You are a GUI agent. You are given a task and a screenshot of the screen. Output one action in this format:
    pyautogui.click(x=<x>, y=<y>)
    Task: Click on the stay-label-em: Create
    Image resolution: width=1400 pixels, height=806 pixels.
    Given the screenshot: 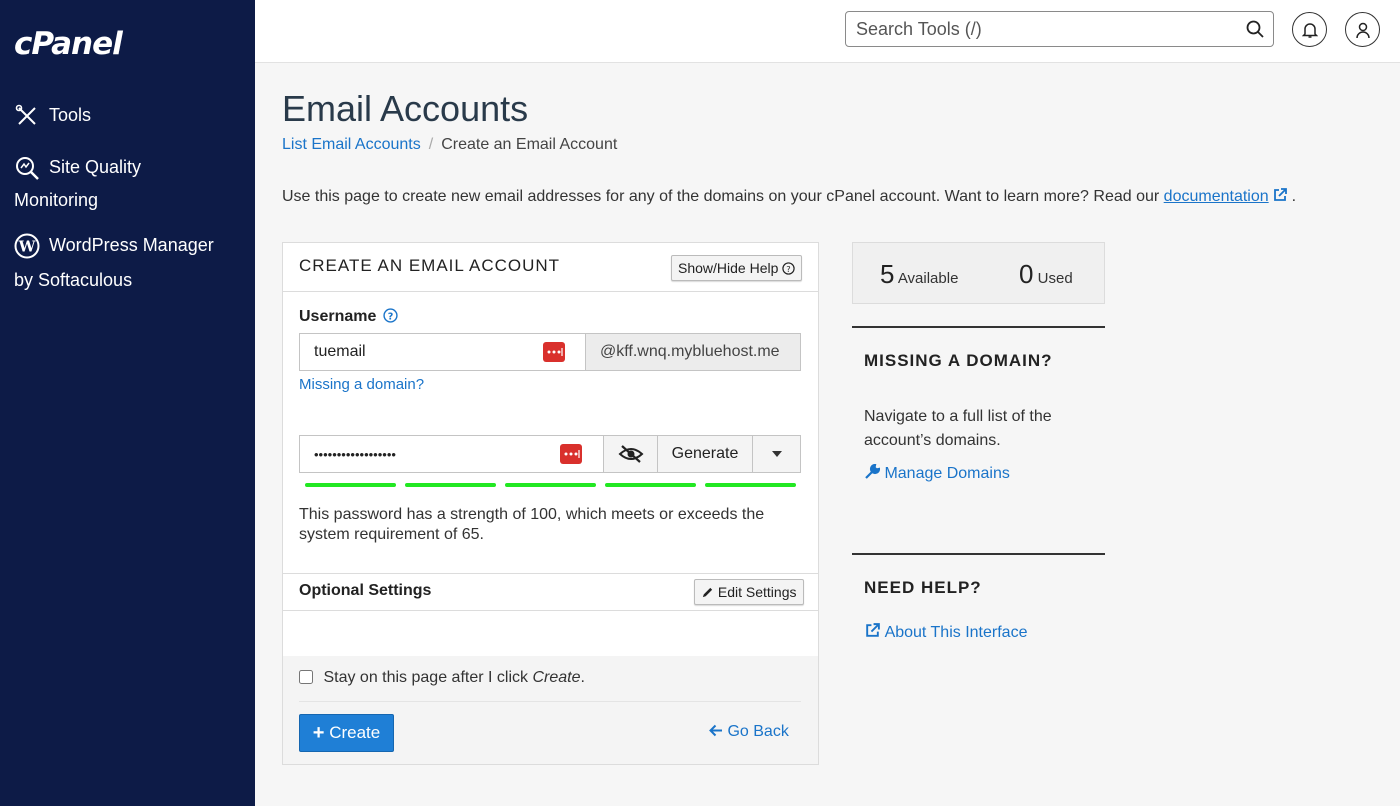 What is the action you would take?
    pyautogui.click(x=556, y=677)
    